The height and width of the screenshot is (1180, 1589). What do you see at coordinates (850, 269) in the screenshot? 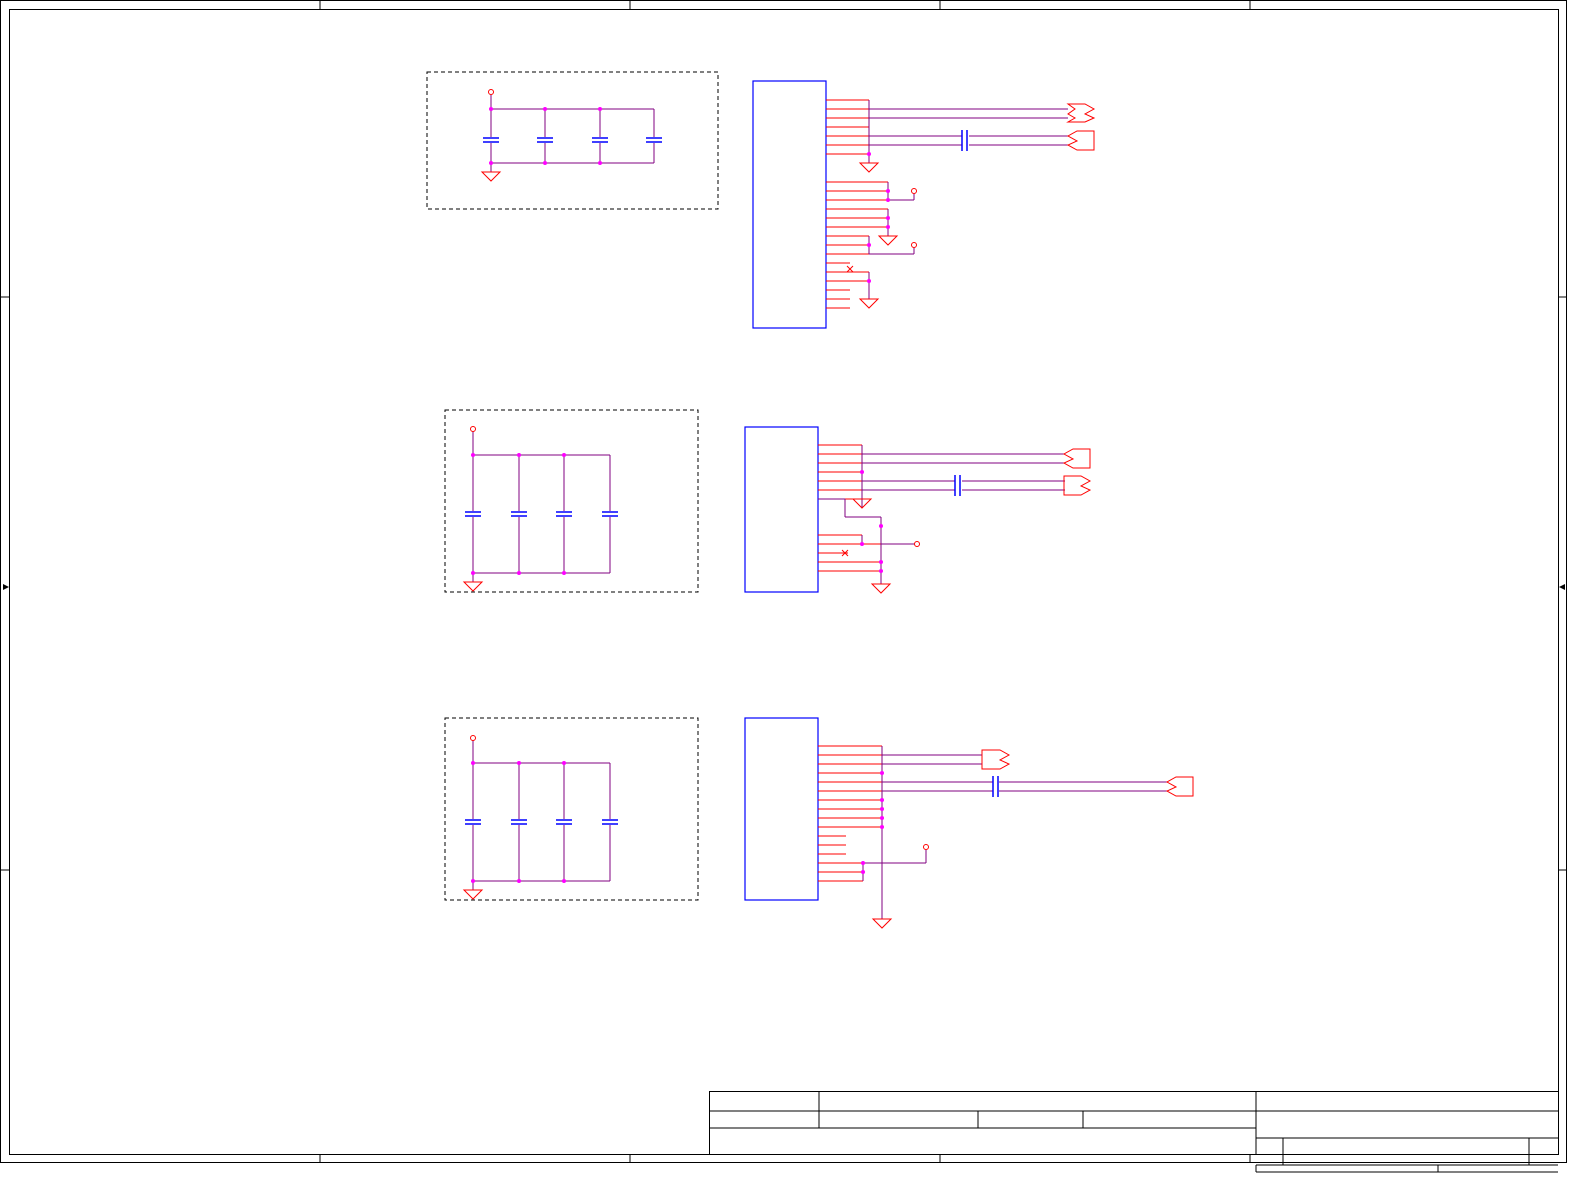
I see `no-connect-icon` at bounding box center [850, 269].